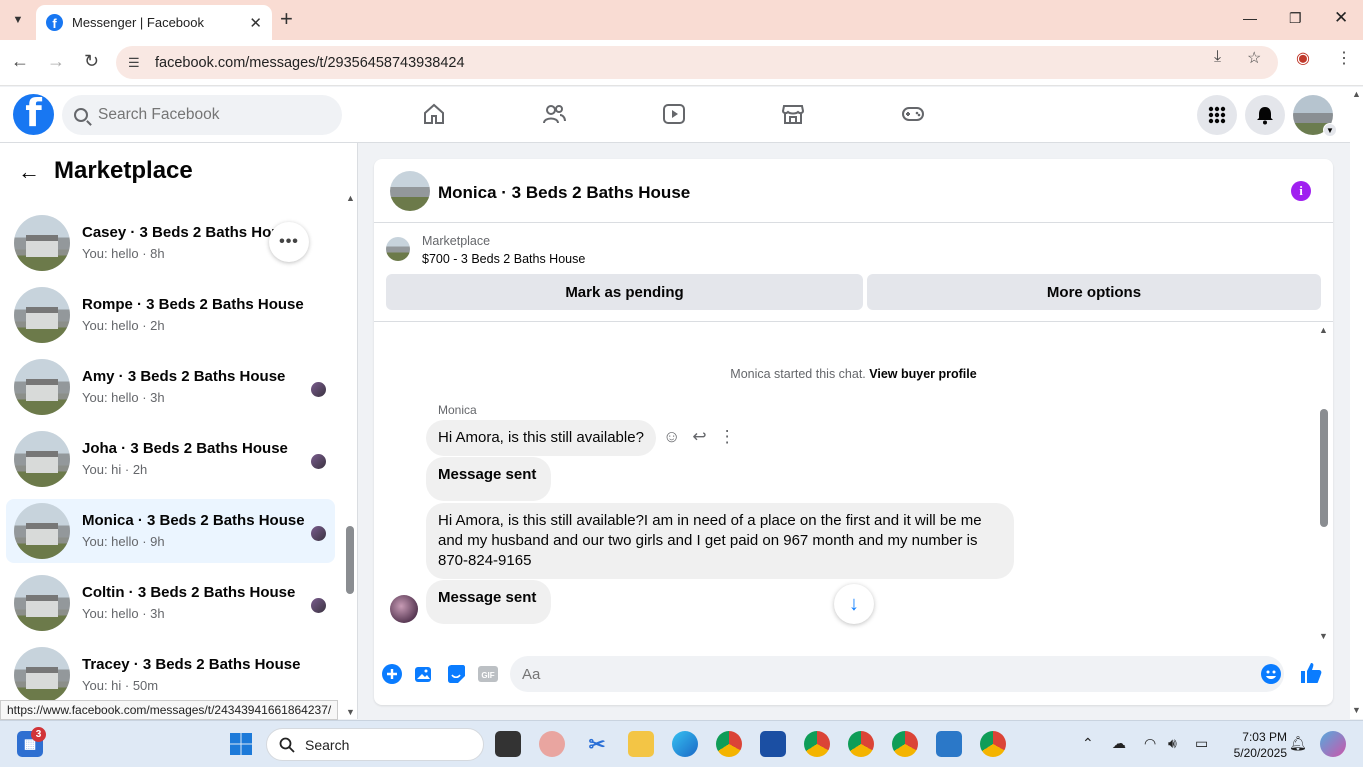  I want to click on widgets-icon: ▦ 3, so click(31, 742).